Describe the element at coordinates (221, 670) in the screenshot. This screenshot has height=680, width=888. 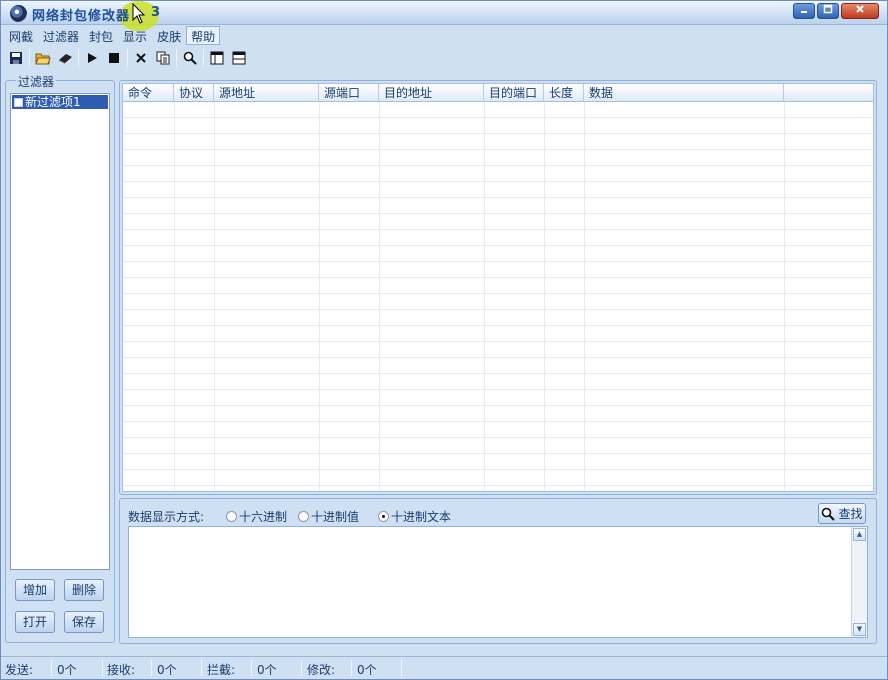
I see `status-block-label: 拦截:` at that location.